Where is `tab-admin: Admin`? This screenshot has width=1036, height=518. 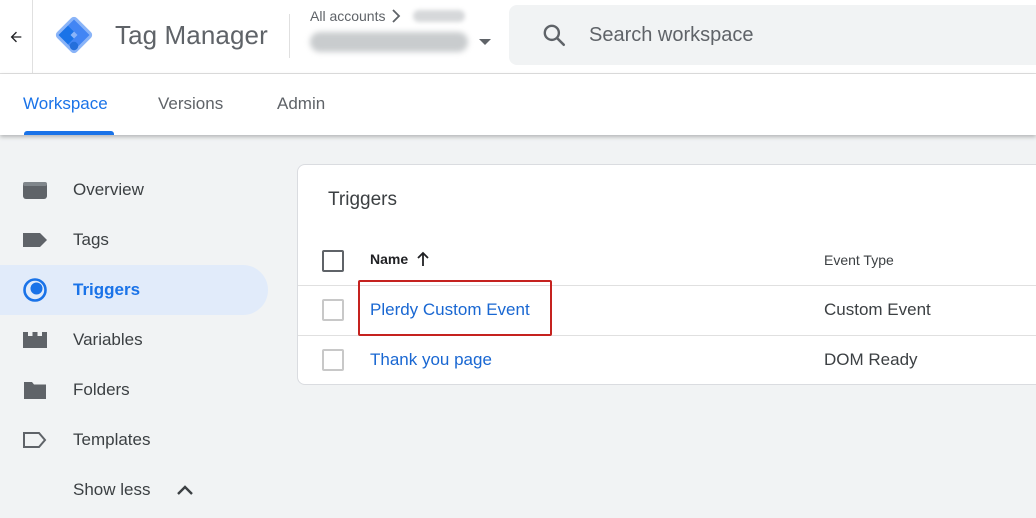
tab-admin: Admin is located at coordinates (301, 104).